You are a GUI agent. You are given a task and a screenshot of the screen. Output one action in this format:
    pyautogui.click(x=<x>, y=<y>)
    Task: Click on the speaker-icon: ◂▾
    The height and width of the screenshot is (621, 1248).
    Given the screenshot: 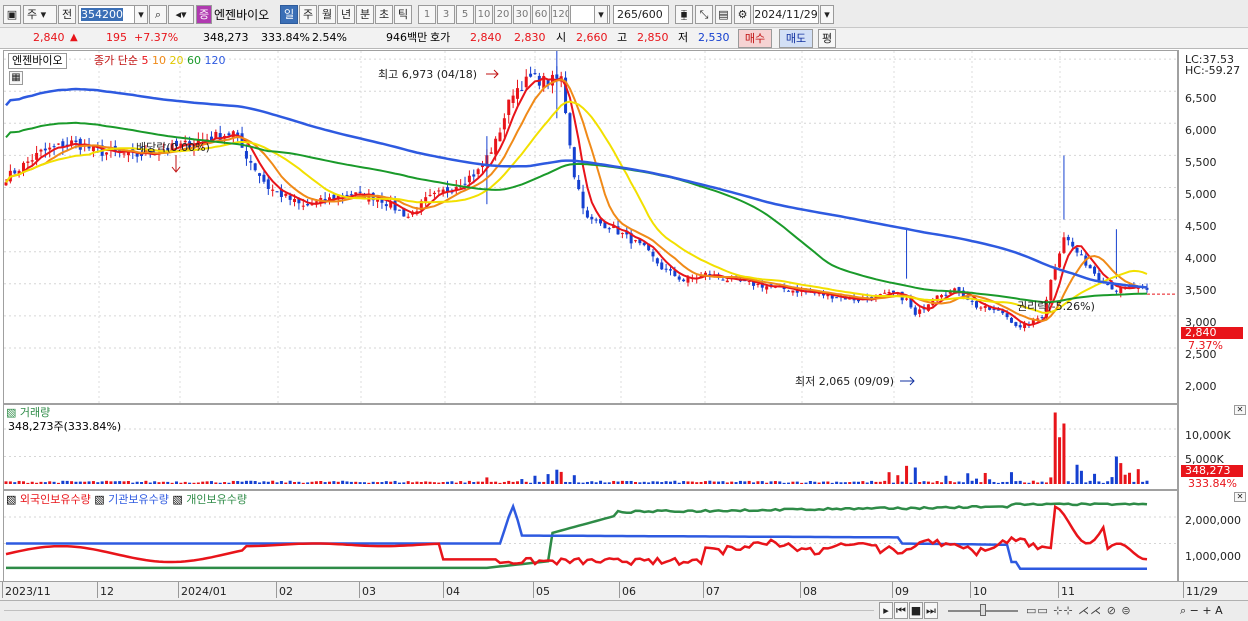 What is the action you would take?
    pyautogui.click(x=181, y=14)
    